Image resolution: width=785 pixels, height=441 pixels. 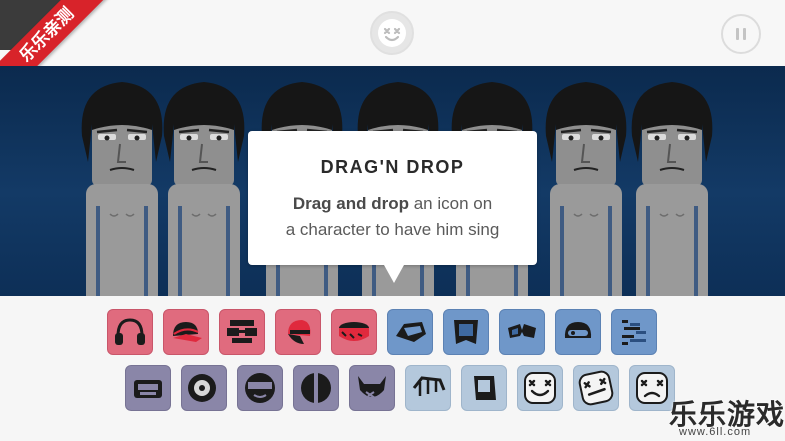 What do you see at coordinates (715, 432) in the screenshot?
I see `watermark-url: www.6ll.com` at bounding box center [715, 432].